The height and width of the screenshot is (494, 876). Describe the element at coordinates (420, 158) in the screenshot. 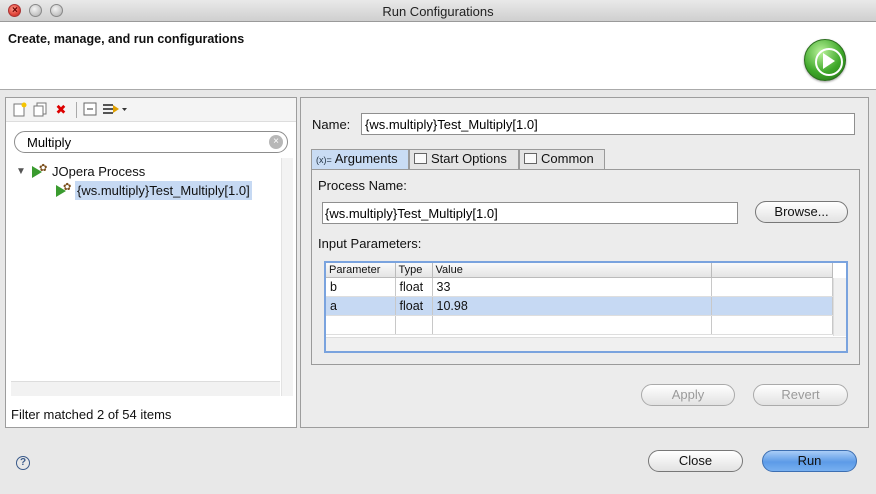

I see `start-options-icon` at that location.